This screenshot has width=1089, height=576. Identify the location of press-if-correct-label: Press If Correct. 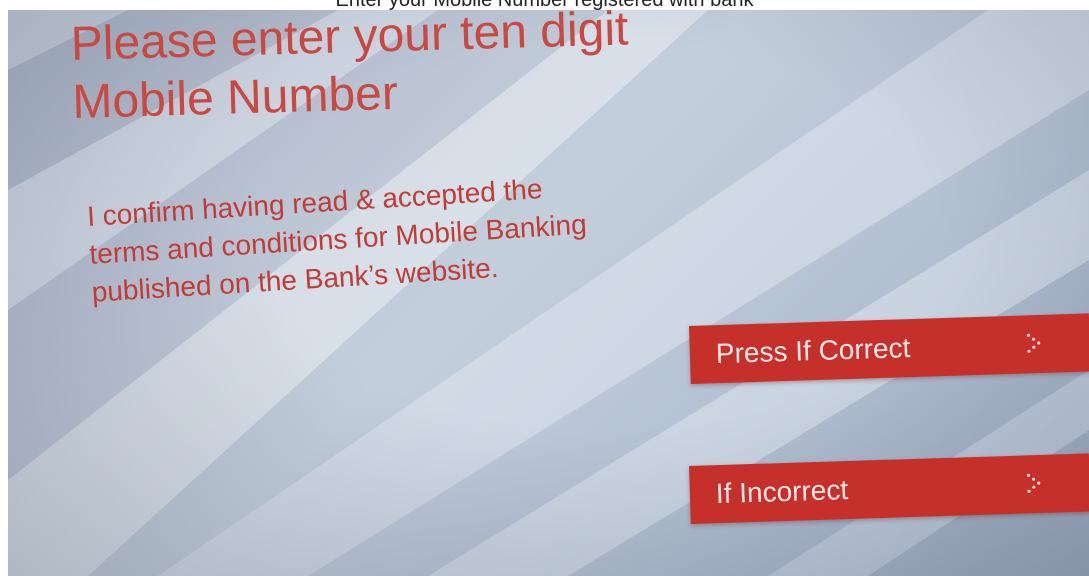
(813, 351).